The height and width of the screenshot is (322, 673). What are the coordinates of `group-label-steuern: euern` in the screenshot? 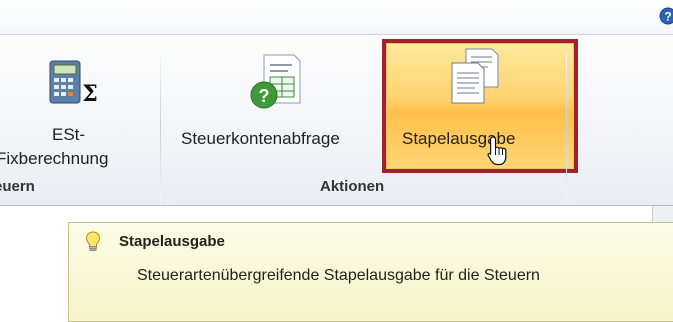 It's located at (17, 186).